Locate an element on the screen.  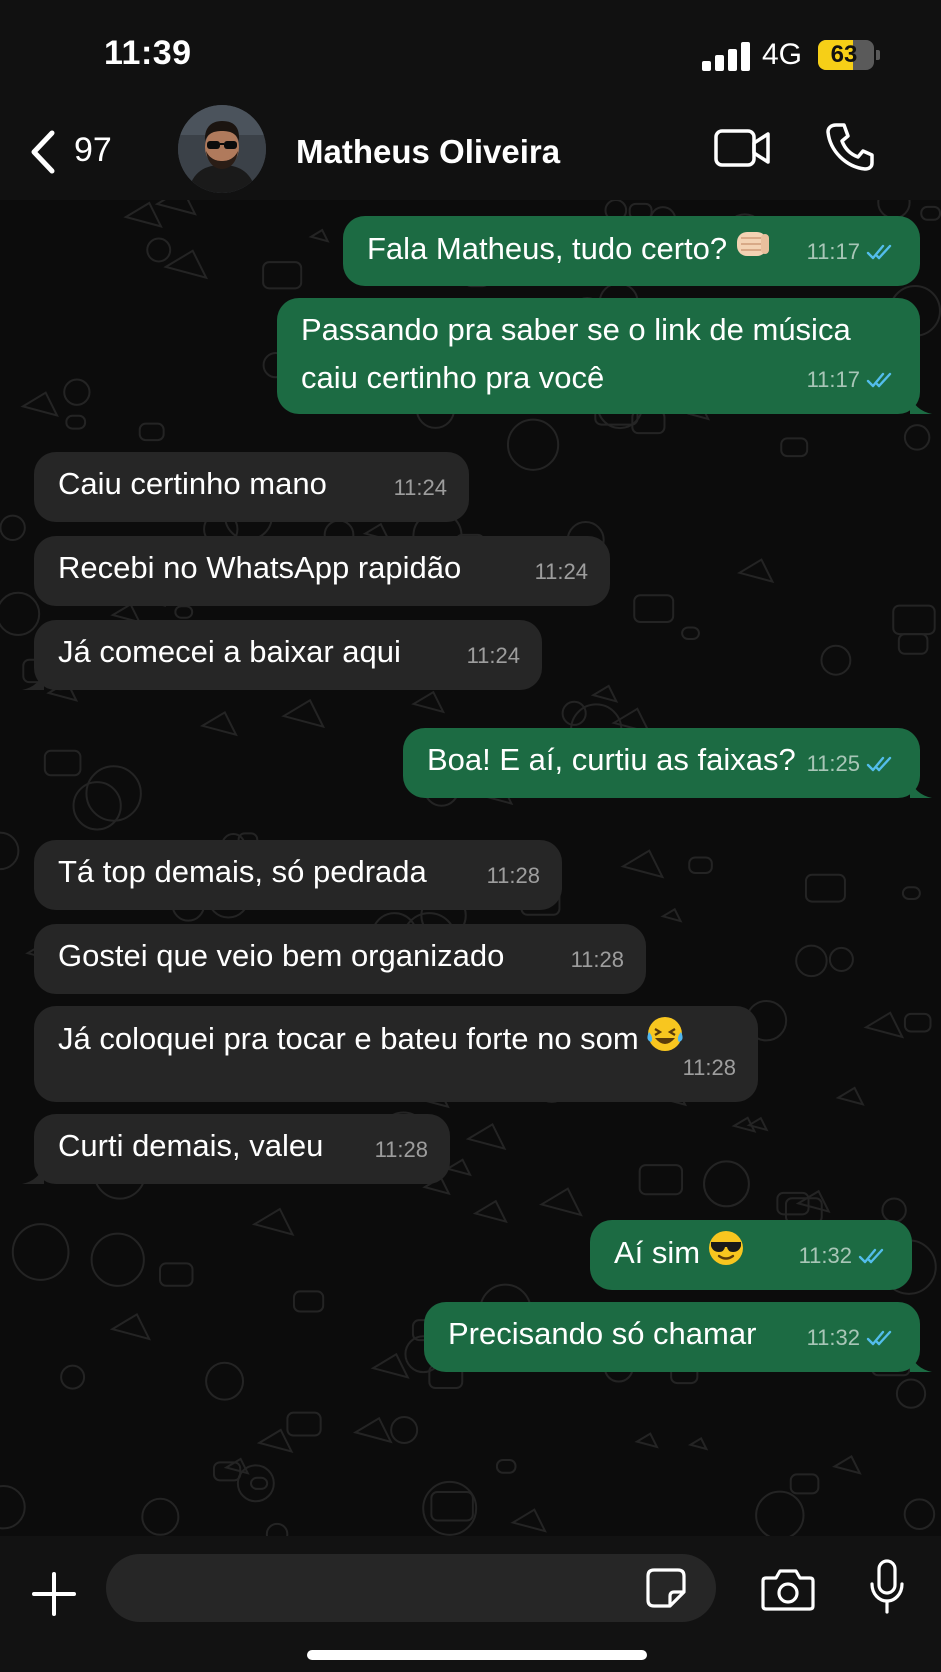
outgoing-message-bubble: Aí sim 11:32 is located at coordinates (751, 1255).